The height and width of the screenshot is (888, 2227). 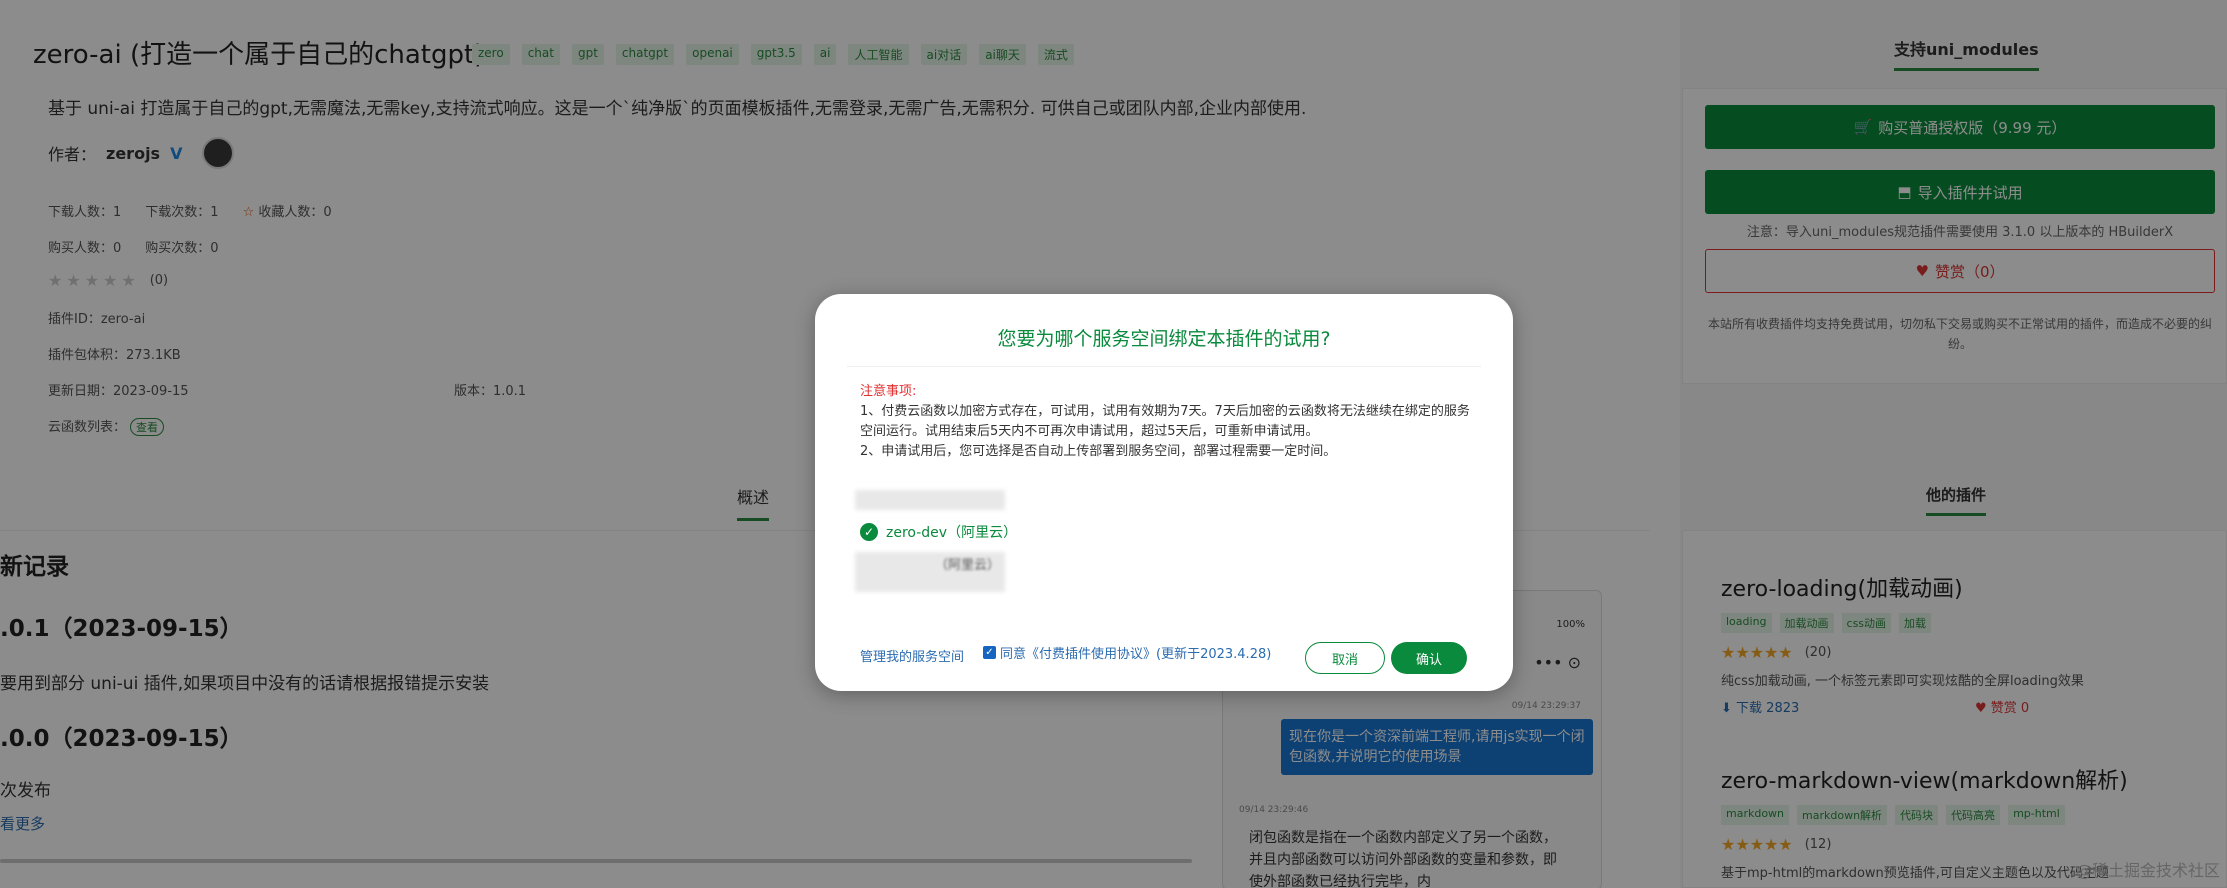 What do you see at coordinates (869, 532) in the screenshot?
I see `check-circle-icon: ✓` at bounding box center [869, 532].